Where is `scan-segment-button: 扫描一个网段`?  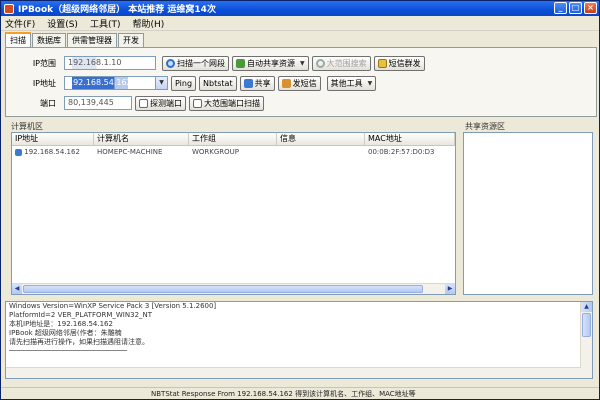 scan-segment-button: 扫描一个网段 is located at coordinates (195, 63).